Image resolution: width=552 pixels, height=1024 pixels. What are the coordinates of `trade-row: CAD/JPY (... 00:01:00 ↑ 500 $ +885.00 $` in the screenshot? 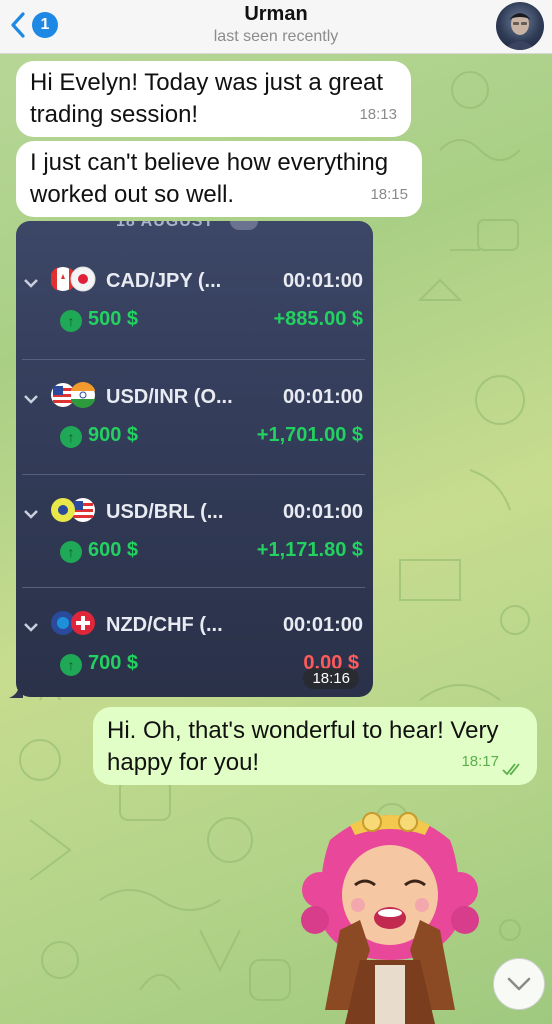 It's located at (194, 324).